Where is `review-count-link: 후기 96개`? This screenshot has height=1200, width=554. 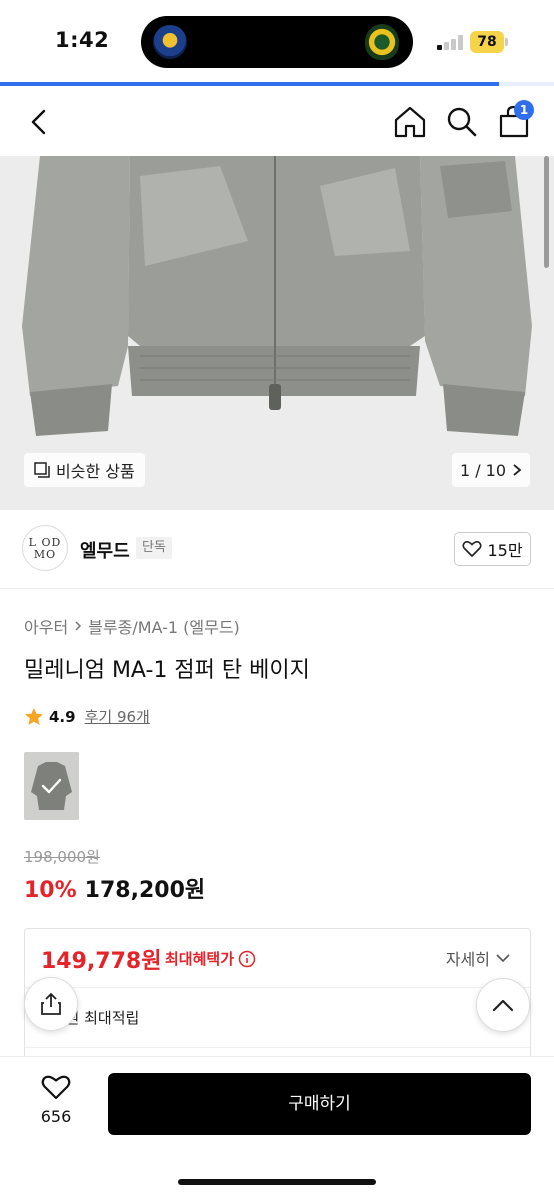
review-count-link: 후기 96개 is located at coordinates (117, 716).